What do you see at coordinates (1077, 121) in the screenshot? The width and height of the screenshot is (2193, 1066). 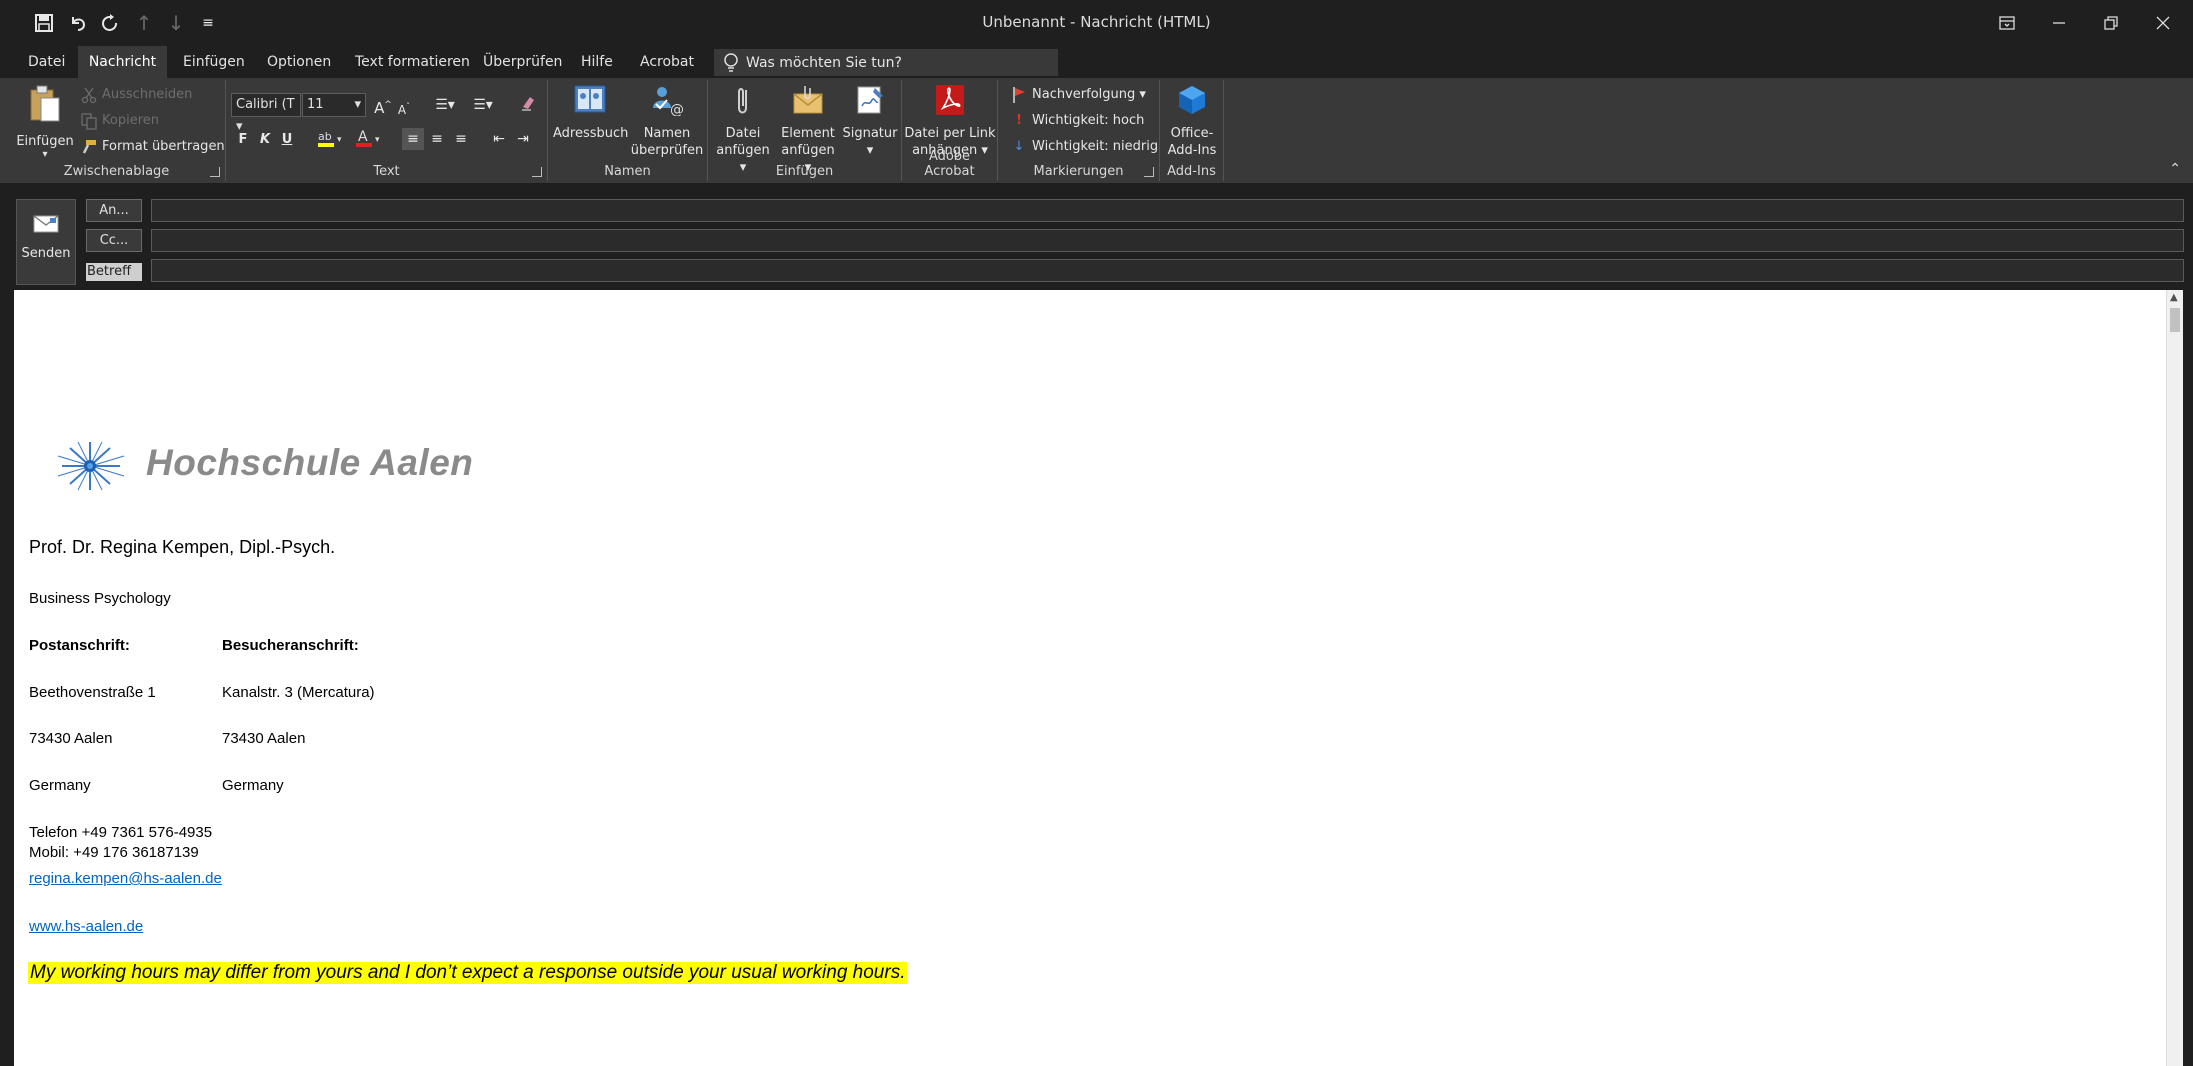 I see `importance-high-button: ! Wichtigkeit: hoch` at bounding box center [1077, 121].